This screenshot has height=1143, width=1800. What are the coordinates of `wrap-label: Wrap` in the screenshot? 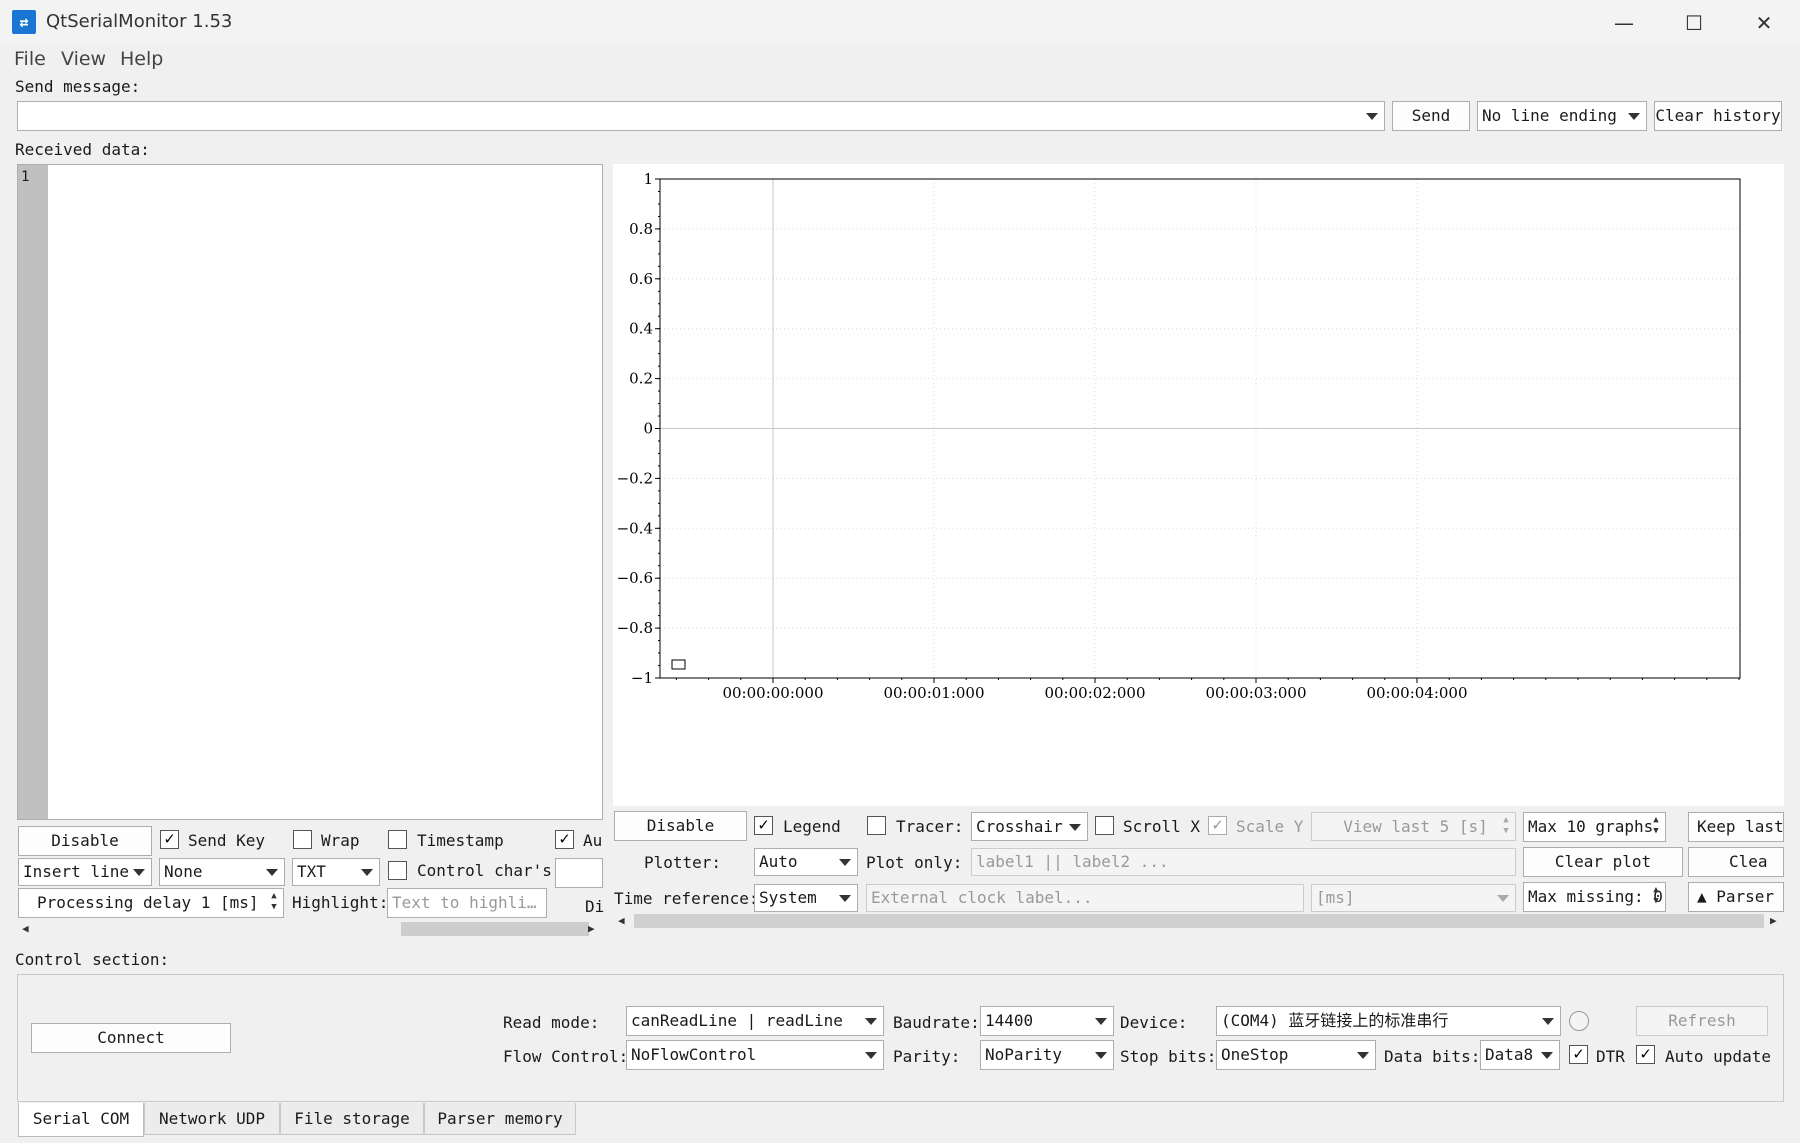 It's located at (340, 840).